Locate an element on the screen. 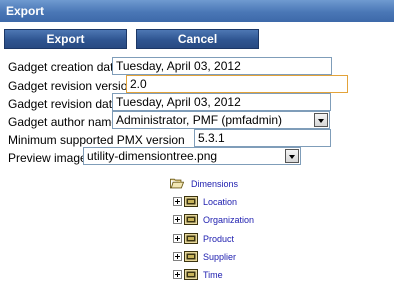 This screenshot has width=394, height=290. author-select-value: Administrator, PMF (pmfadmin) is located at coordinates (199, 120).